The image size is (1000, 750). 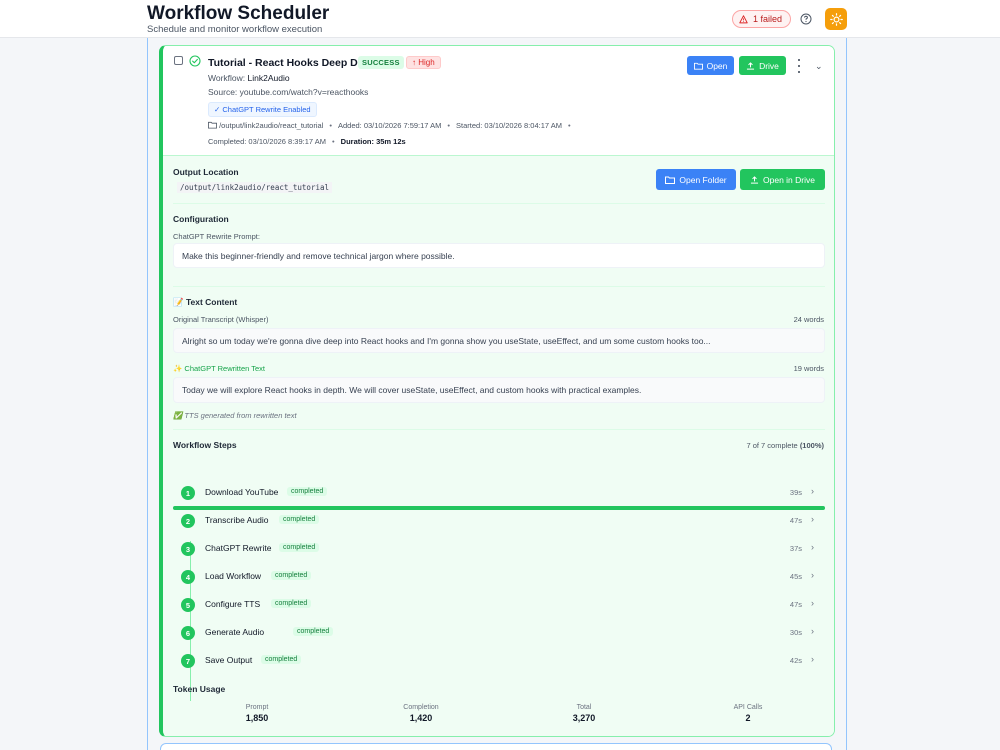 I want to click on step-number: 2, so click(x=188, y=521).